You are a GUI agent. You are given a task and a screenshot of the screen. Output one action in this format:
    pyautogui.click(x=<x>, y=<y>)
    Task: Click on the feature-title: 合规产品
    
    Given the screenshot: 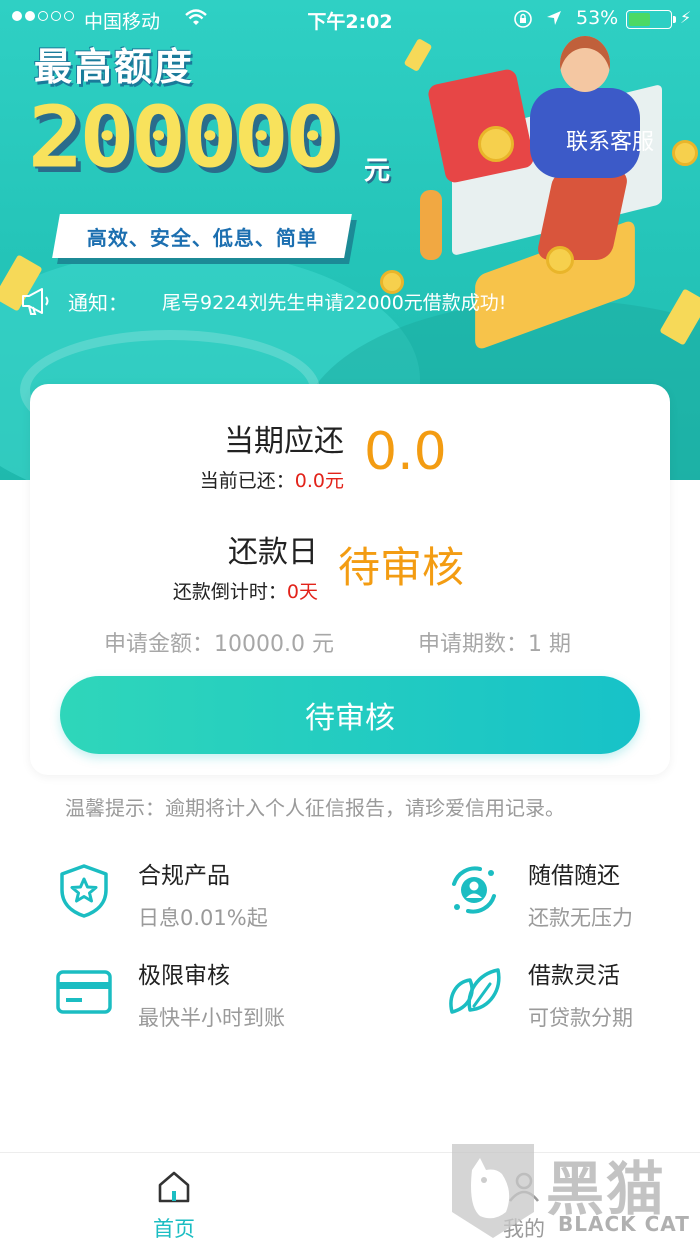 What is the action you would take?
    pyautogui.click(x=184, y=876)
    